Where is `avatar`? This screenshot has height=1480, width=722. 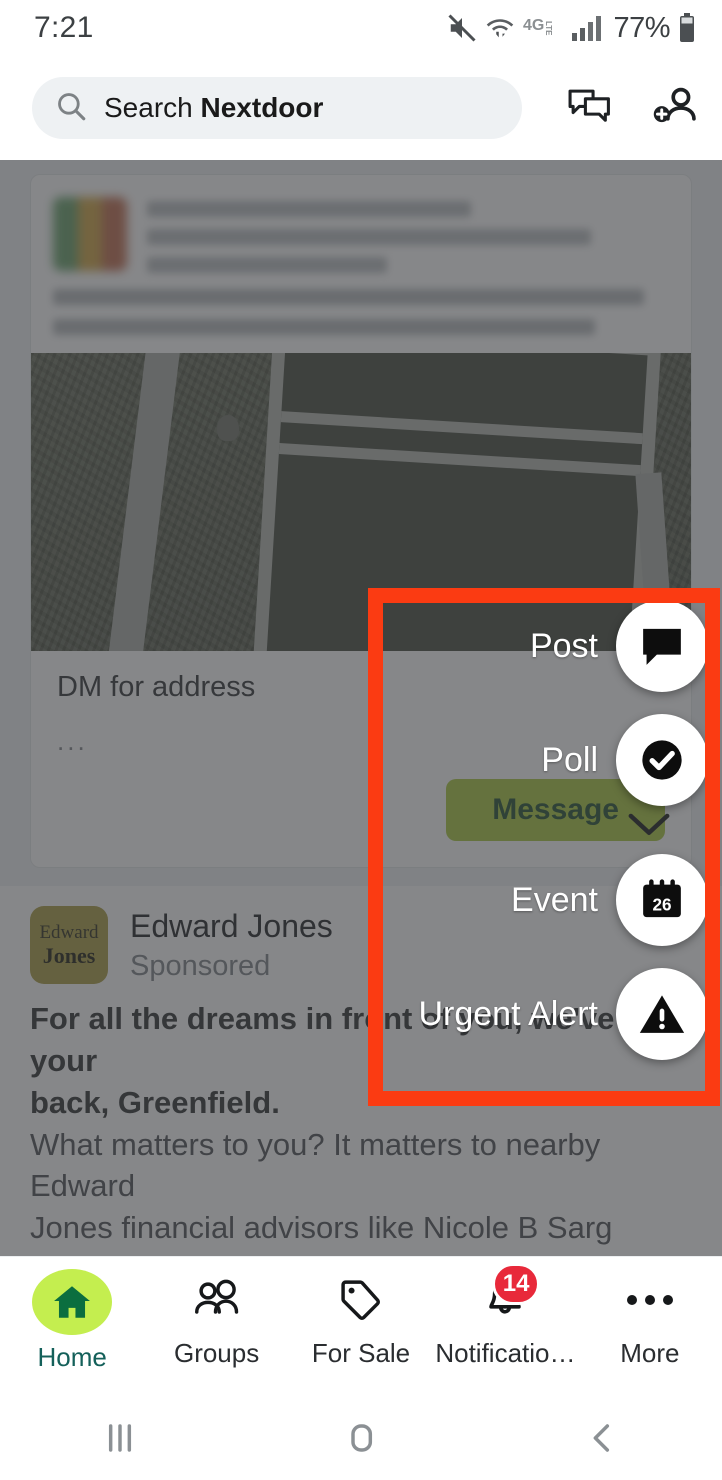 avatar is located at coordinates (90, 234).